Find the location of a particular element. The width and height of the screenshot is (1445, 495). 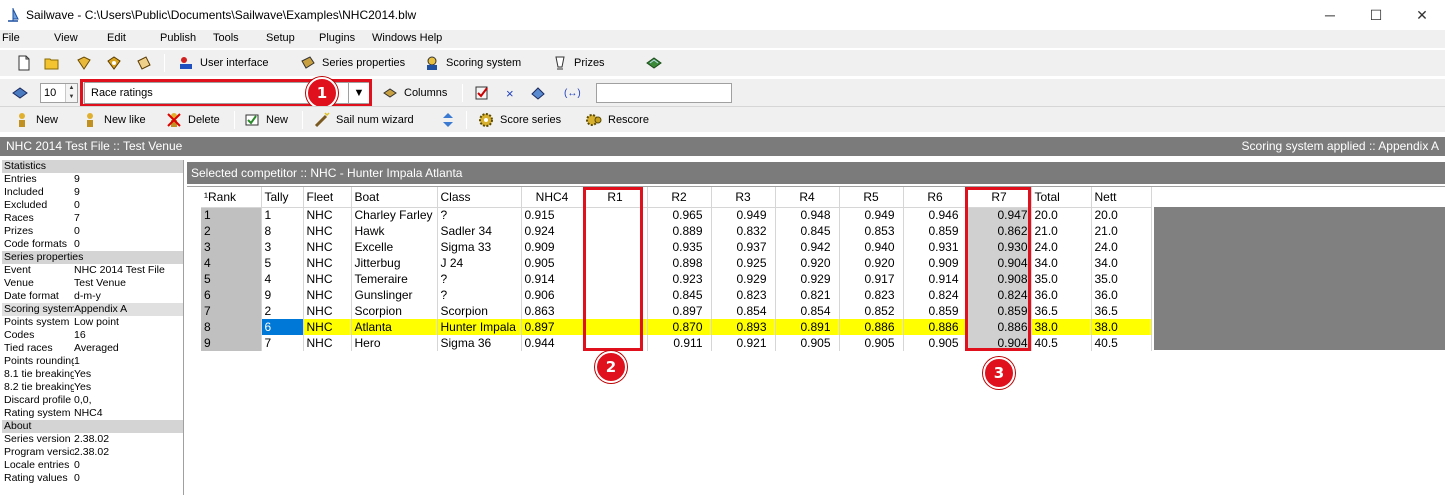

table-cell: 40.5 is located at coordinates (1061, 343).